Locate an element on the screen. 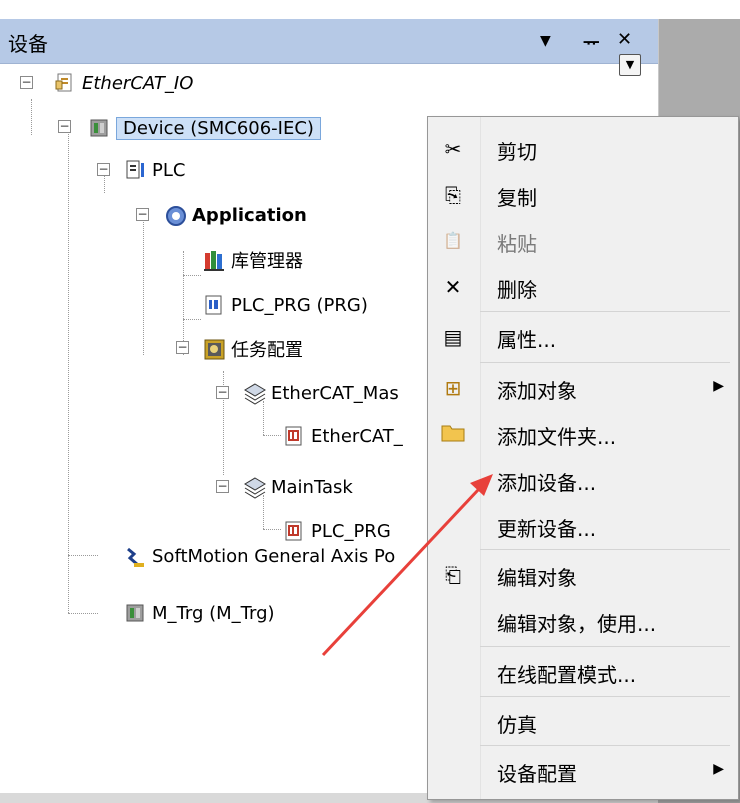 The width and height of the screenshot is (740, 803). tree-label-main-task: MainTask is located at coordinates (312, 487).